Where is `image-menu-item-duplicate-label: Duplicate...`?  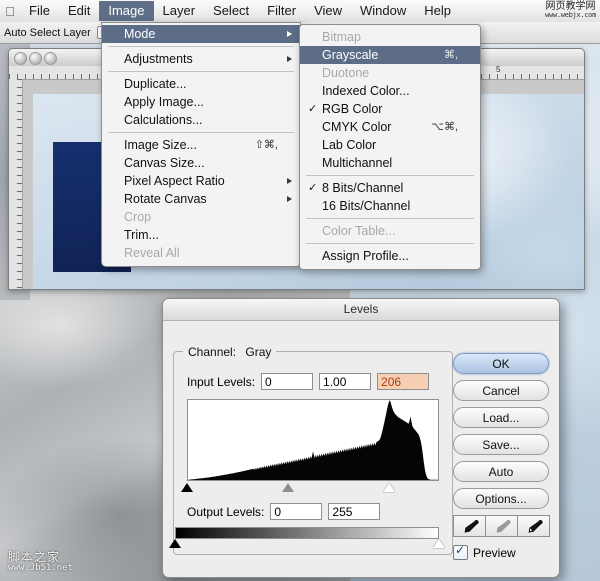 image-menu-item-duplicate-label: Duplicate... is located at coordinates (155, 84).